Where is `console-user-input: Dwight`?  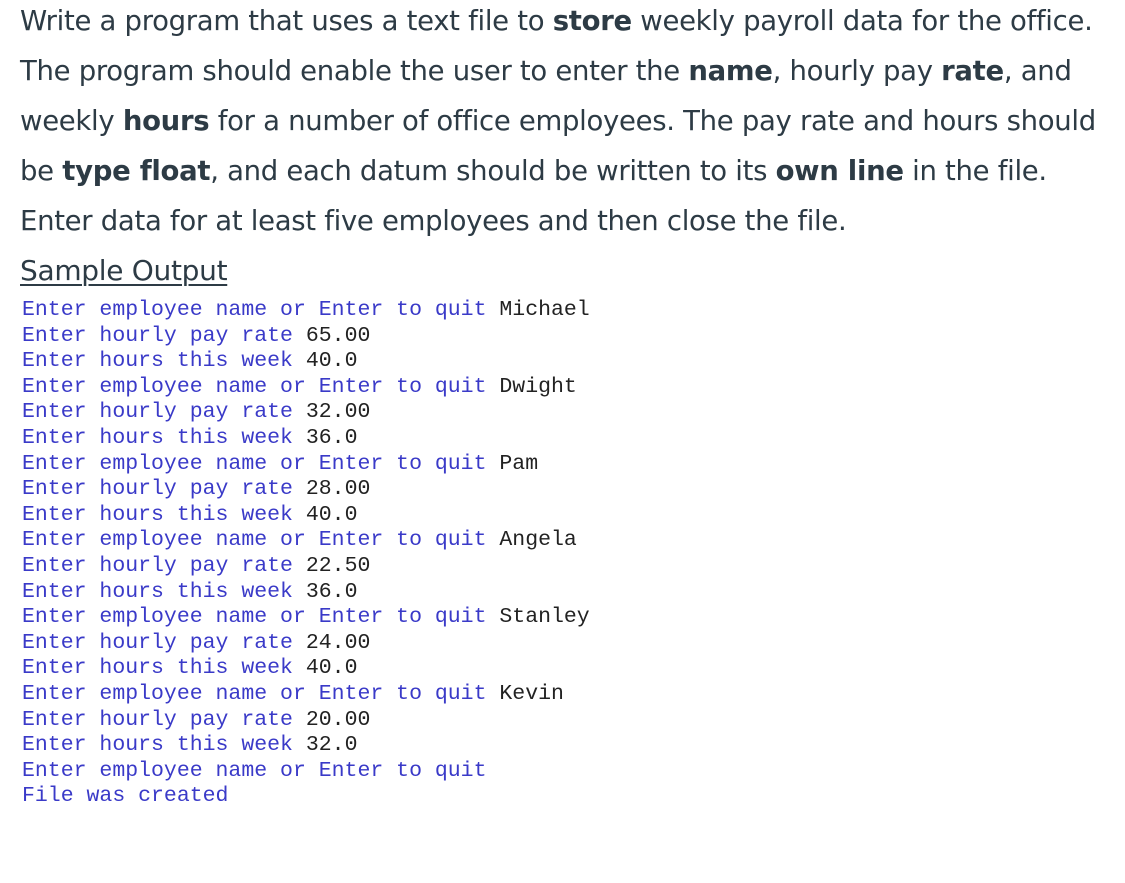
console-user-input: Dwight is located at coordinates (538, 386).